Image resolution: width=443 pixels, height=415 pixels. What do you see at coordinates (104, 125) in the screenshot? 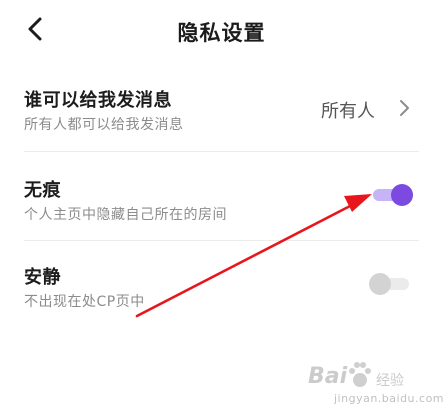
I see `setting-desc: 所有人都可以给我发消息` at bounding box center [104, 125].